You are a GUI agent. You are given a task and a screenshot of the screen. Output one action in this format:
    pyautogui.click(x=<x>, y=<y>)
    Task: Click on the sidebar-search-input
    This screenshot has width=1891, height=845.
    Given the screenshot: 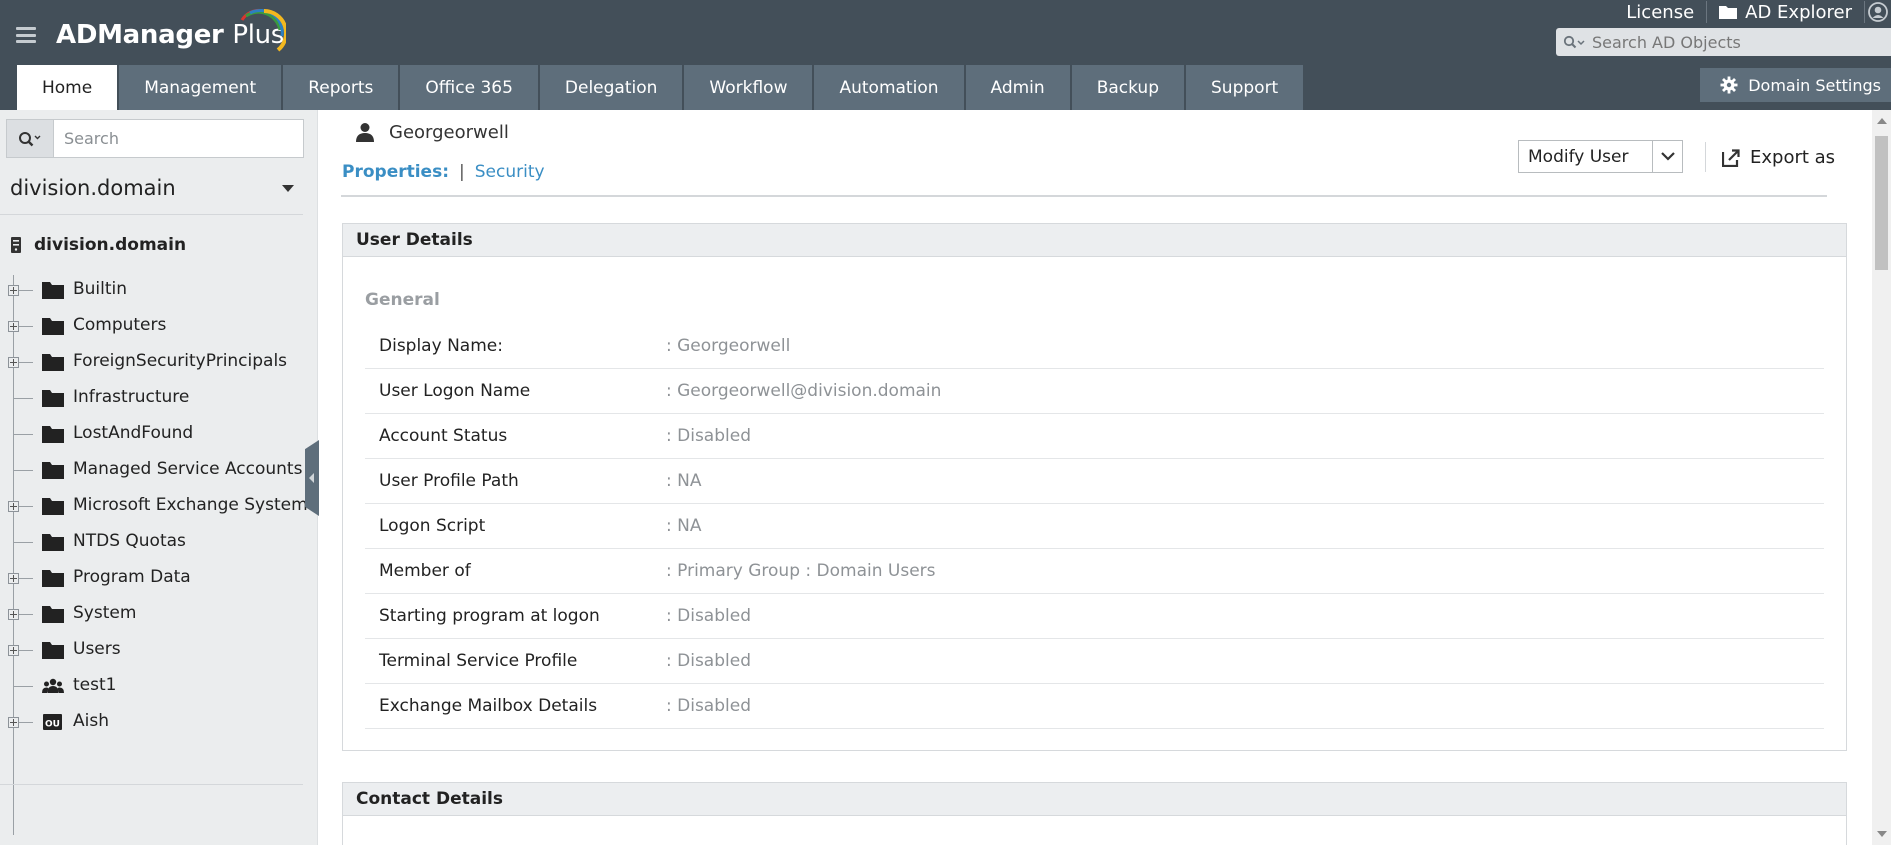 What is the action you would take?
    pyautogui.click(x=178, y=138)
    